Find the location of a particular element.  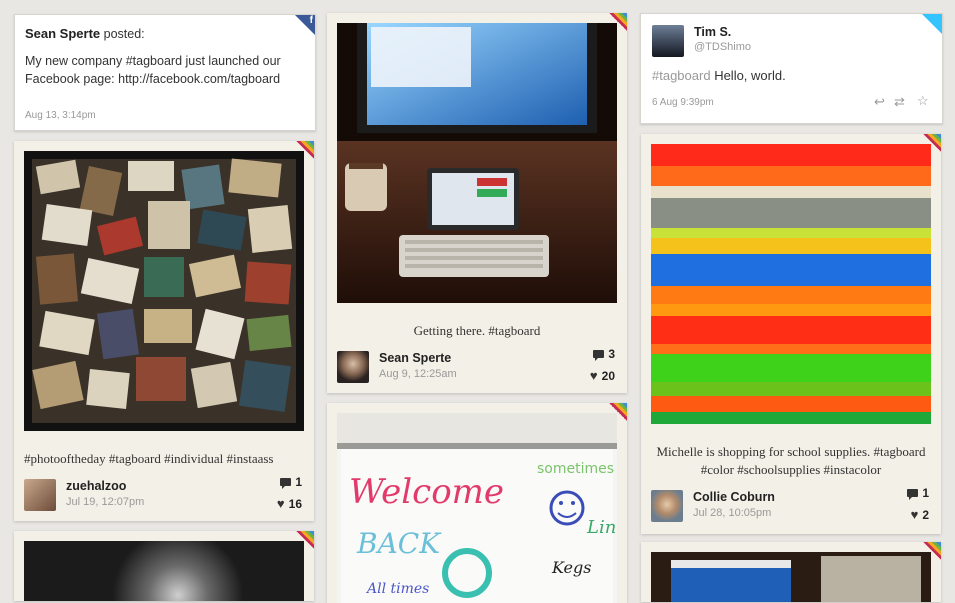

post-username: Collie Coburn is located at coordinates (734, 497).